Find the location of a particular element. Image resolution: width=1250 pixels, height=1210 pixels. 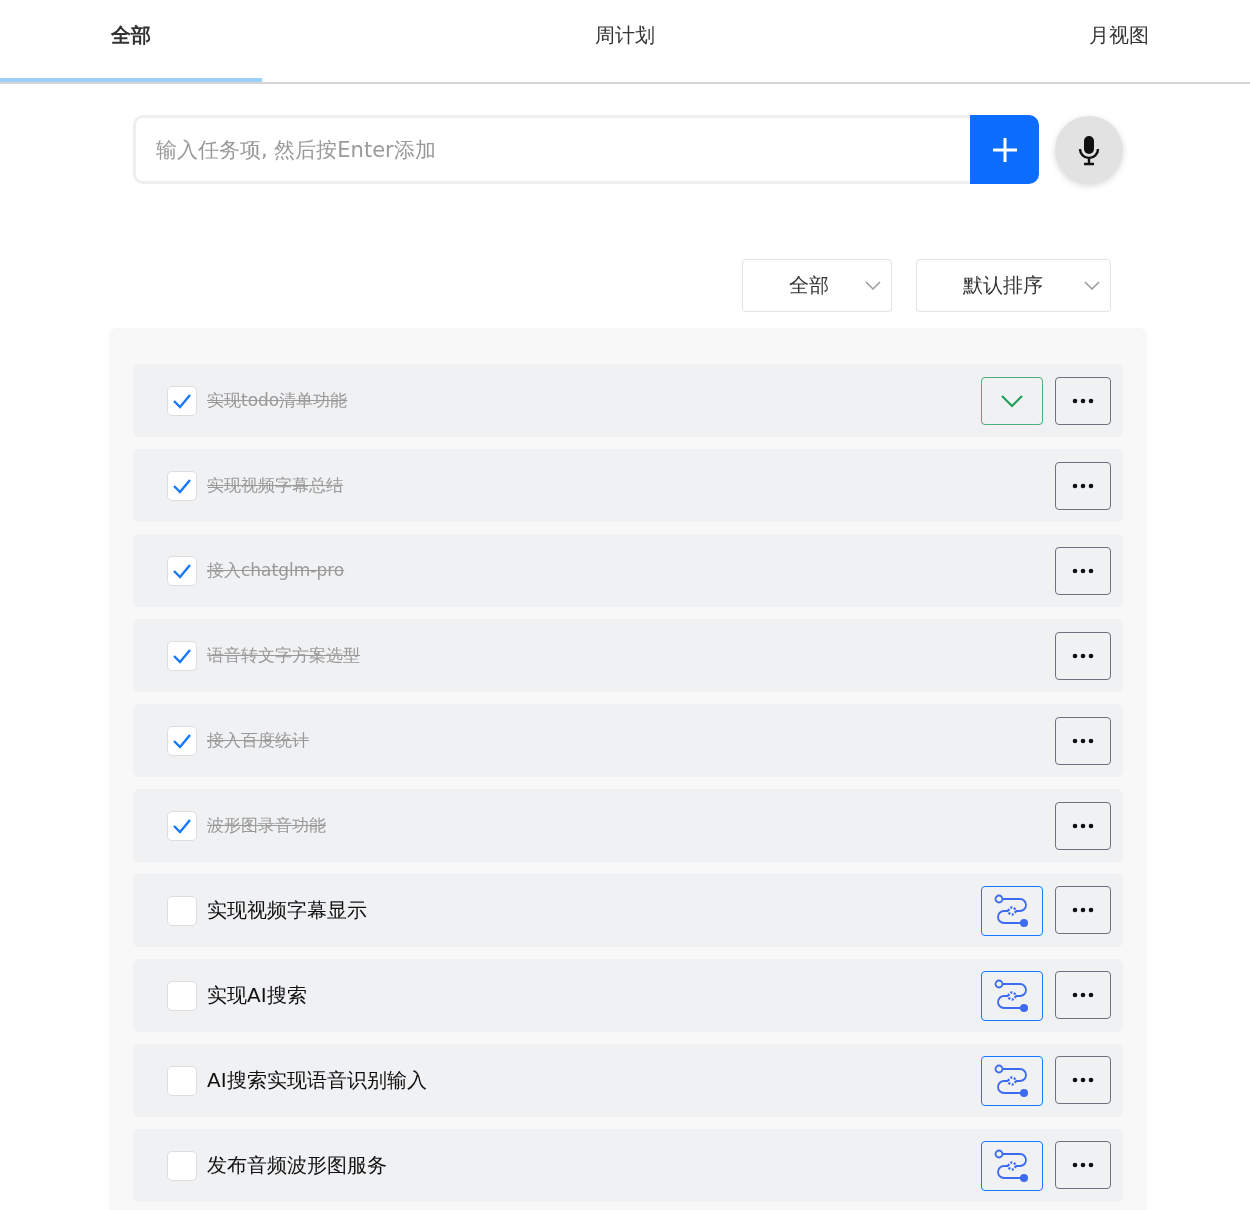

task-title: 接入百度统计 is located at coordinates (258, 740).